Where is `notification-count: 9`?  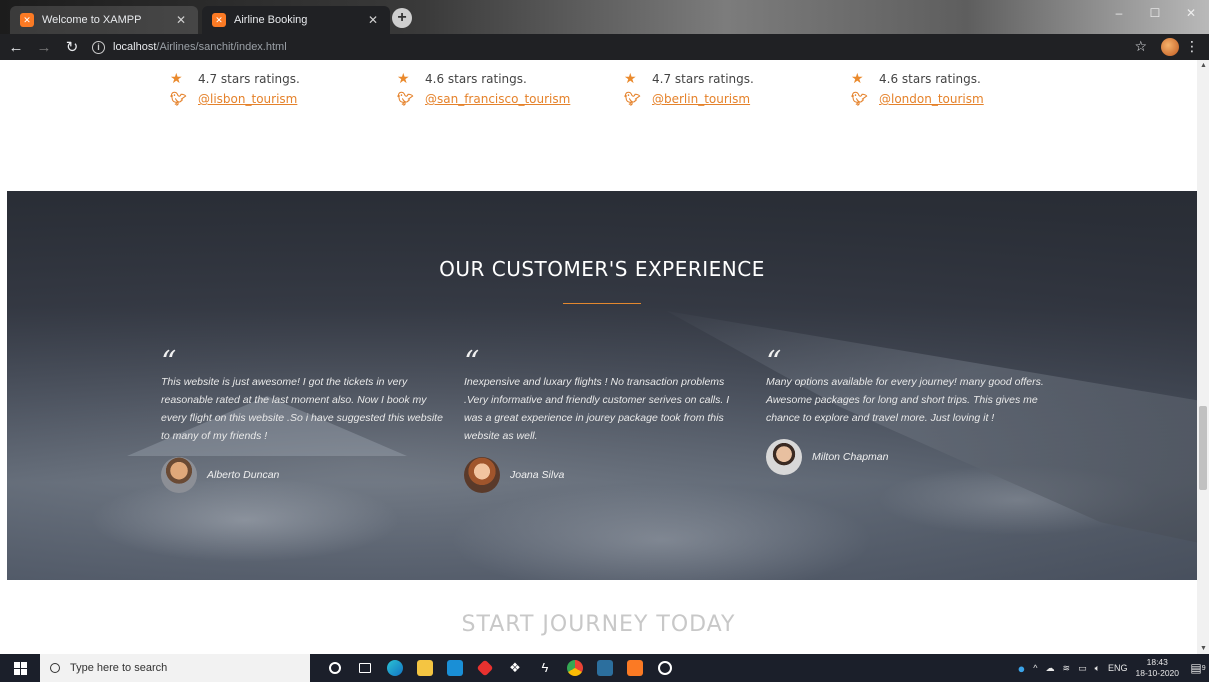 notification-count: 9 is located at coordinates (1203, 668).